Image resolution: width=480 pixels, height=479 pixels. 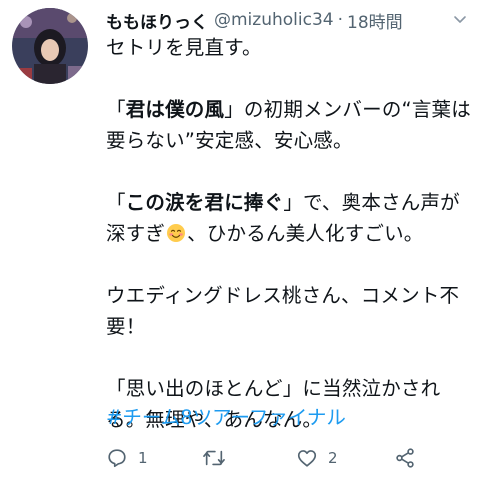 I want to click on tweet-line: ウエディングドレス桃さん、コメント不, so click(x=283, y=295).